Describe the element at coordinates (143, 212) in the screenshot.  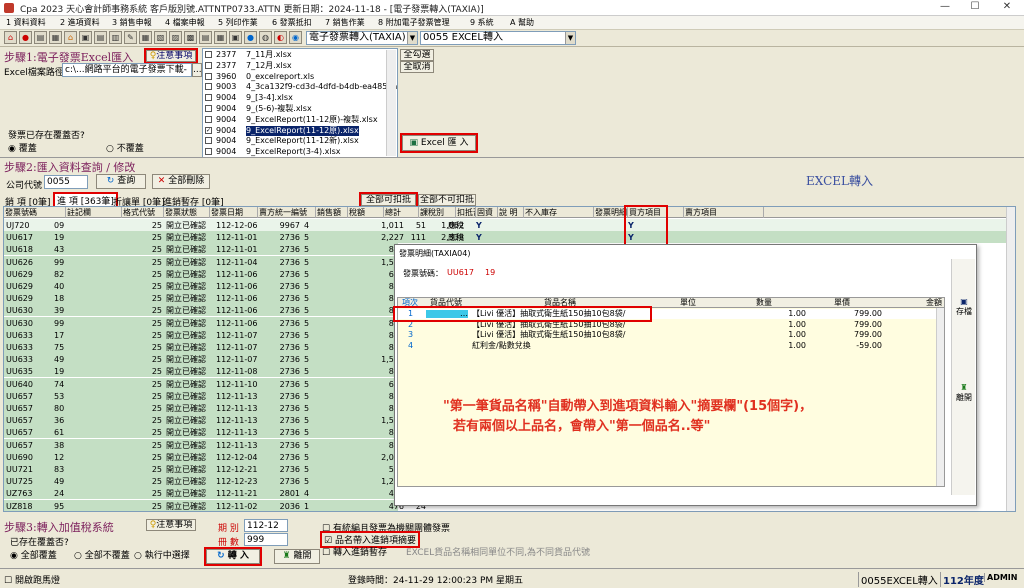
I see `grid-header-cell: 格式代號` at that location.